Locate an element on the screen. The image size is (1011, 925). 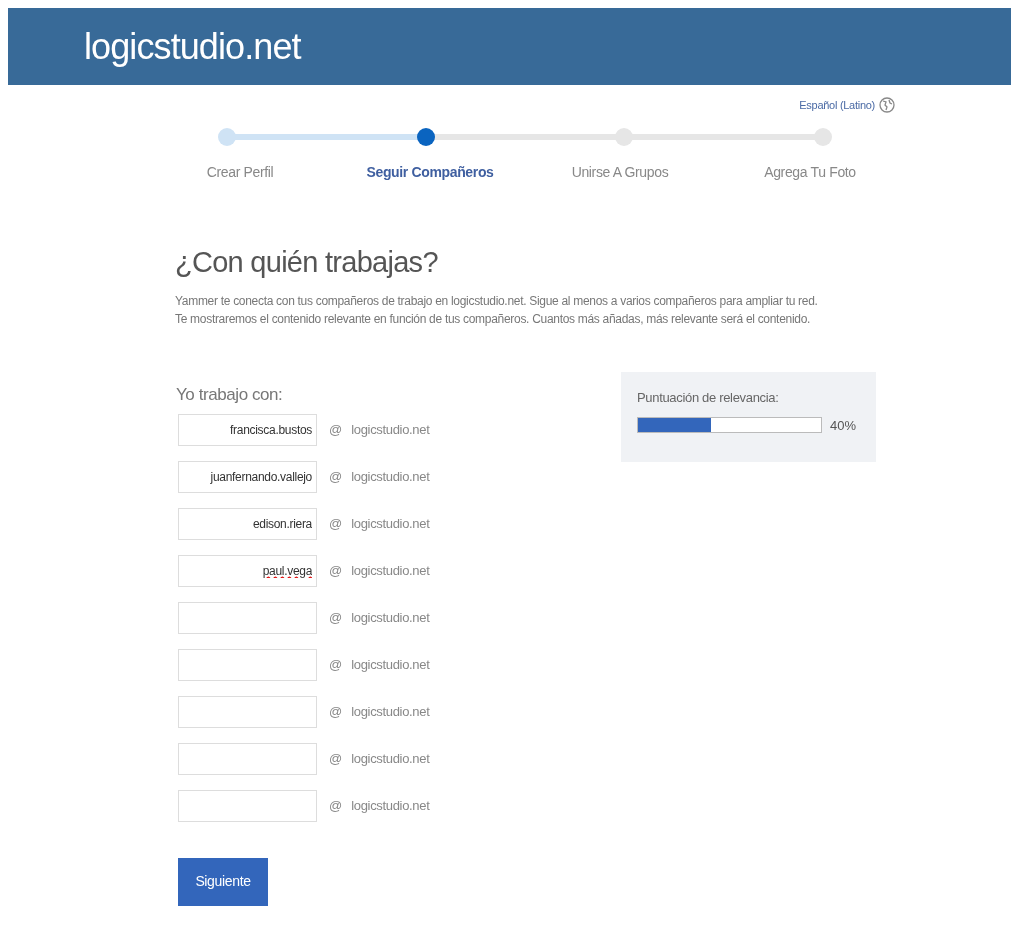
intro-text: Yammer te conecta con tus compañeros de trabajo en logicstudio.net. Sigue al menos a varios compañeros para ampliar tu red. is located at coordinates (497, 301).